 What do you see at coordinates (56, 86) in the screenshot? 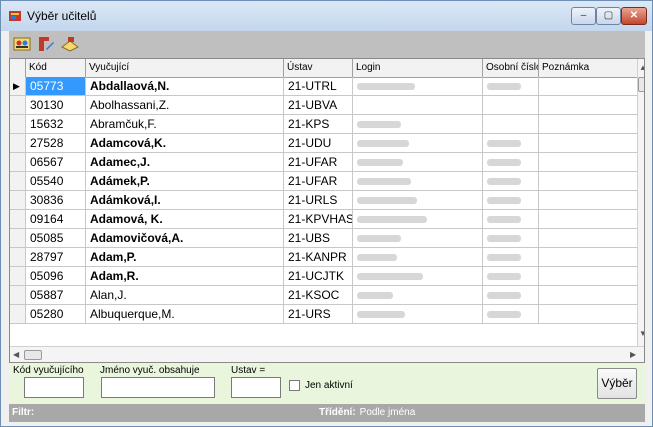
I see `cell-kod: 05773` at bounding box center [56, 86].